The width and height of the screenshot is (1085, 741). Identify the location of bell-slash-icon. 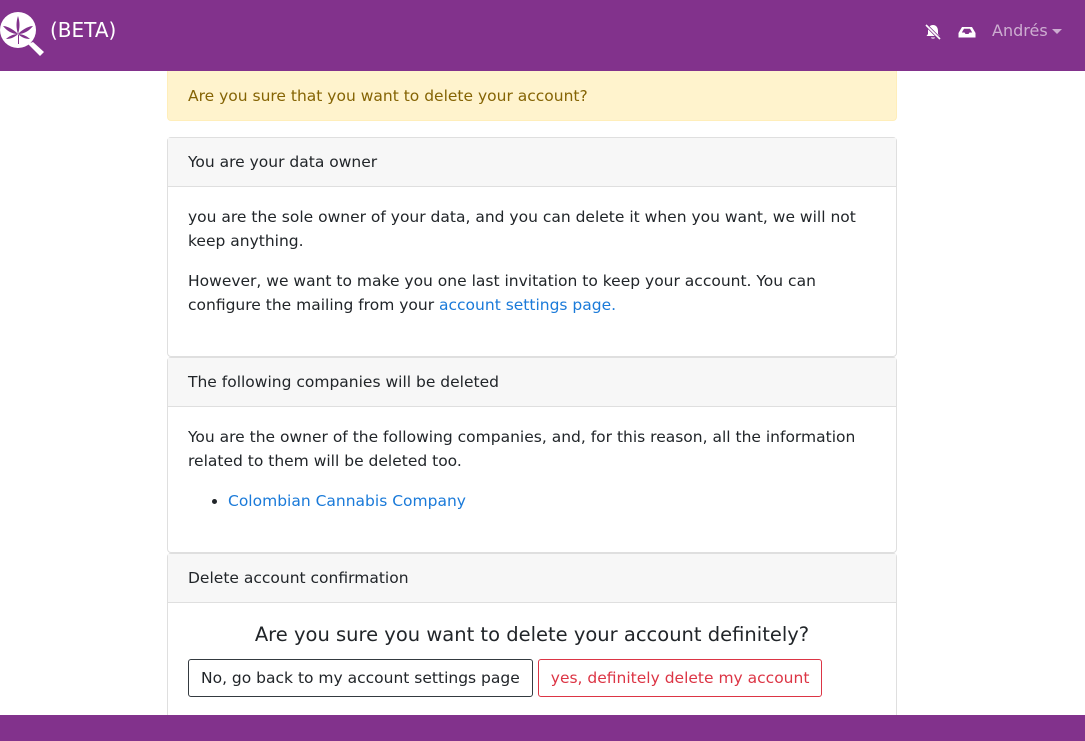
(933, 32).